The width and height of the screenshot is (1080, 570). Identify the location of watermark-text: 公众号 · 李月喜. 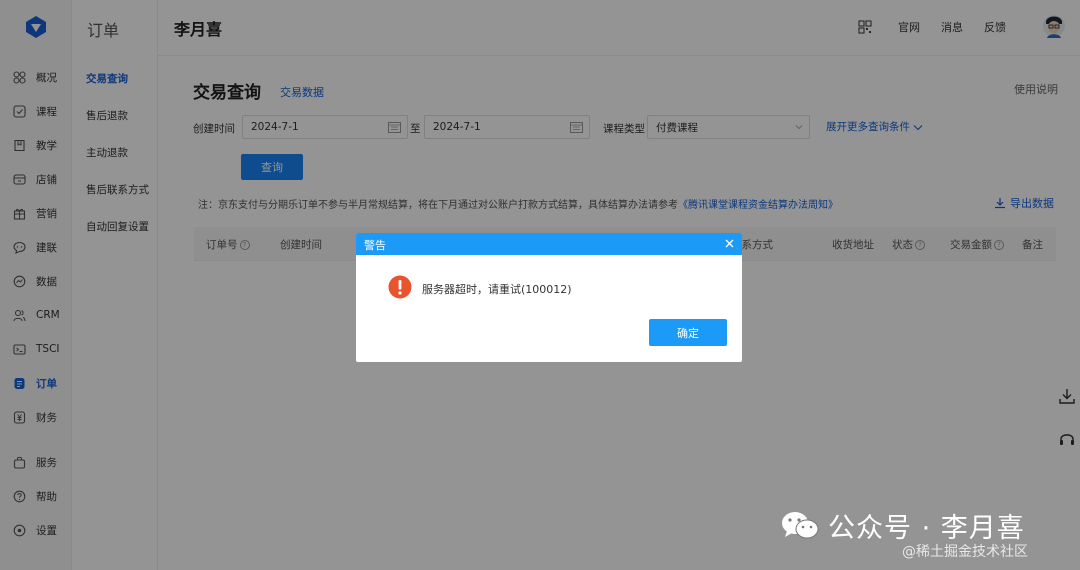
(926, 528).